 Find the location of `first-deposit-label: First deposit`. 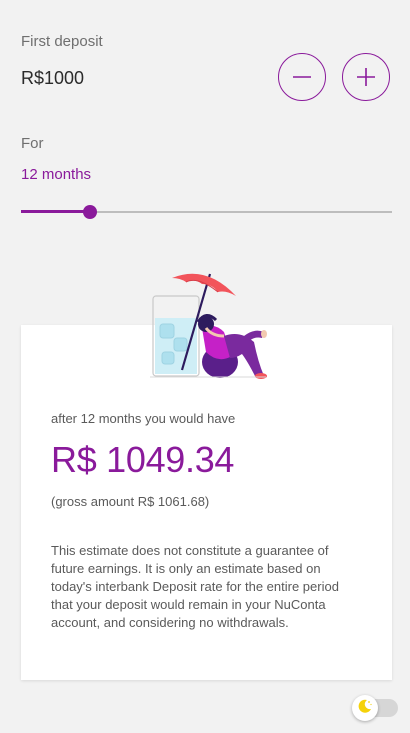

first-deposit-label: First deposit is located at coordinates (62, 41).